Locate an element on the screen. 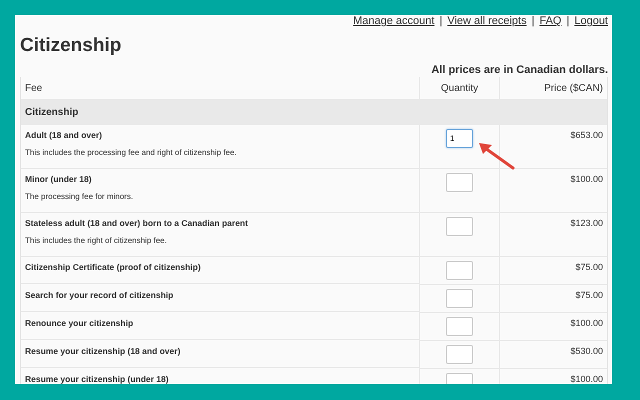 This screenshot has height=400, width=640. fee-name: Renounce your citizenship is located at coordinates (79, 323).